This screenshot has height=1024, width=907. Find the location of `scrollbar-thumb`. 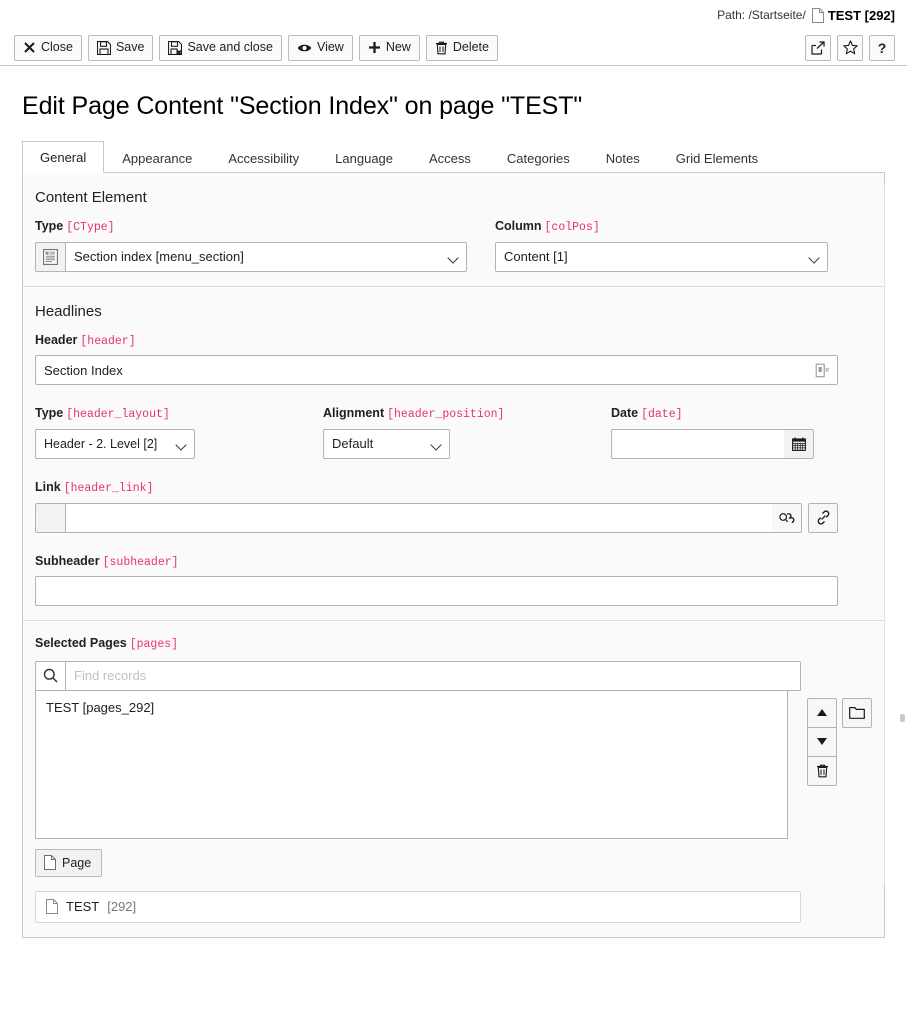

scrollbar-thumb is located at coordinates (902, 718).